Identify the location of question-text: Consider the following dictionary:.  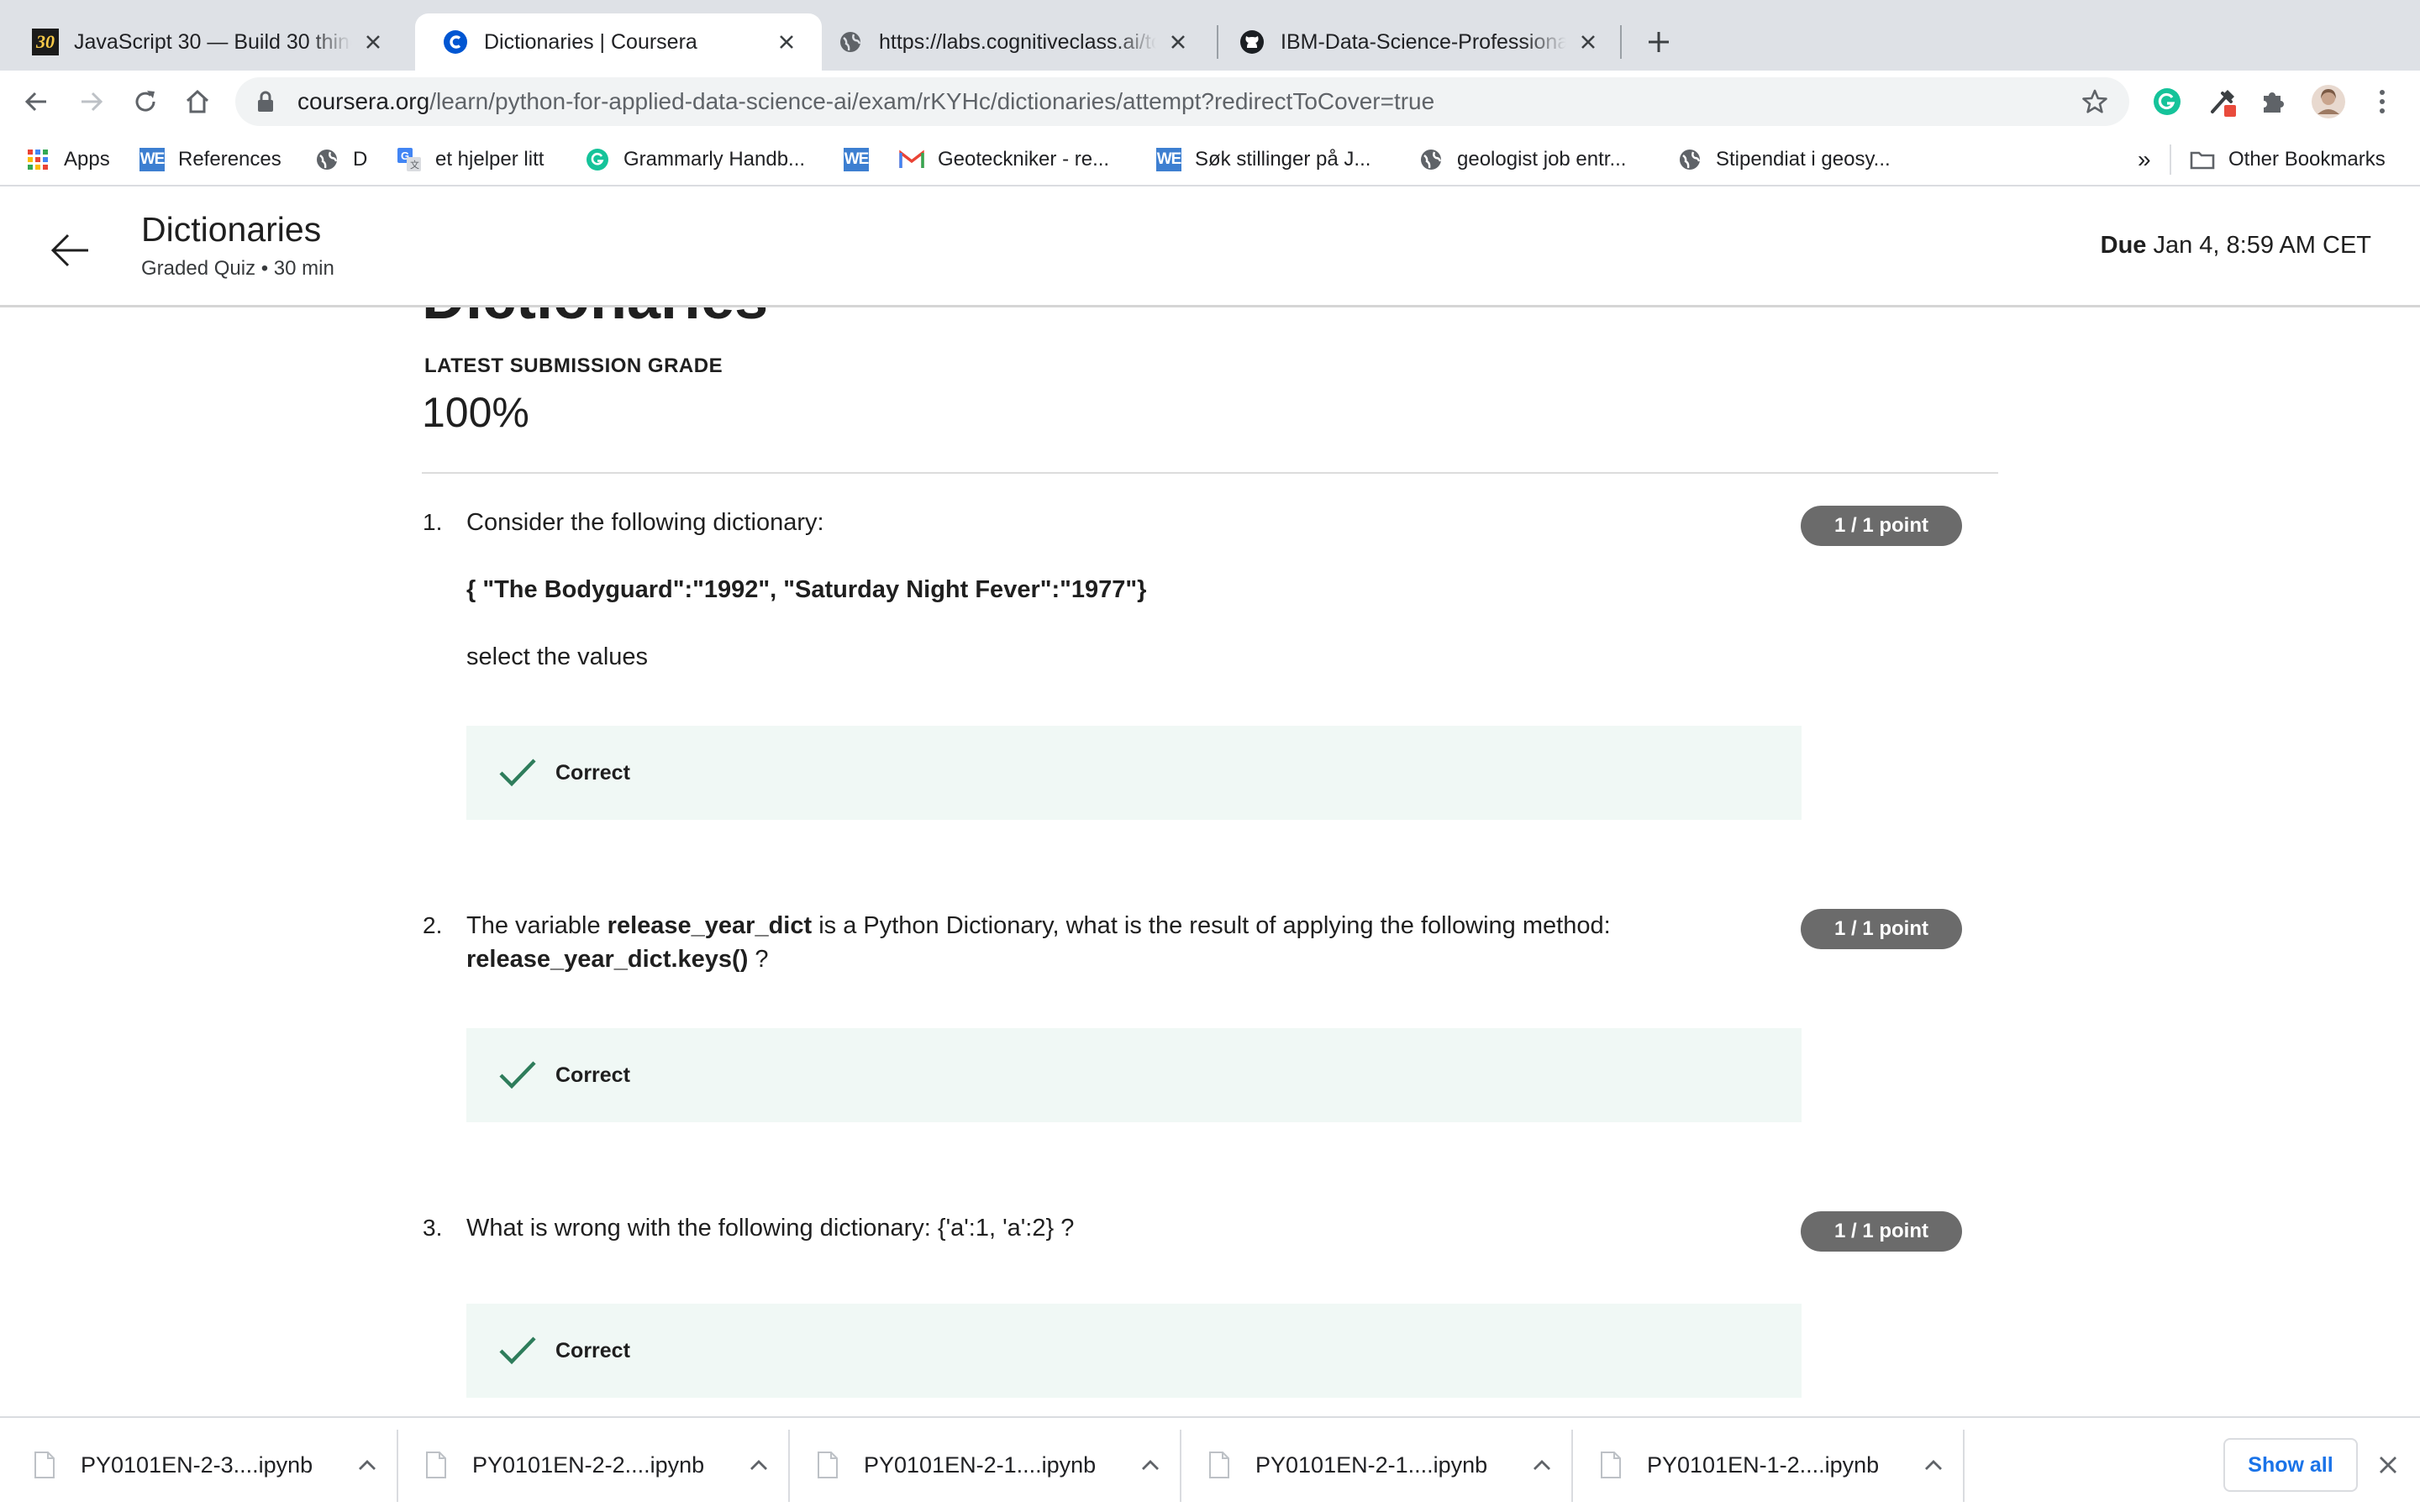
(645, 522).